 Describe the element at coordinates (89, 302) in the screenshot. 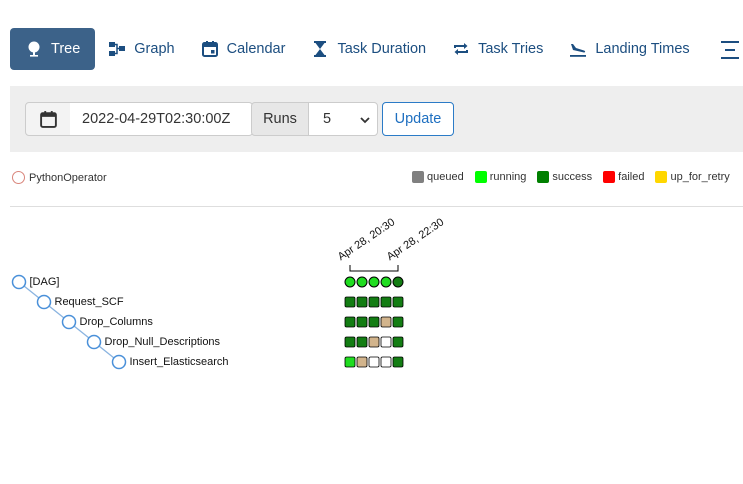

I see `task-label: Request_SCF` at that location.